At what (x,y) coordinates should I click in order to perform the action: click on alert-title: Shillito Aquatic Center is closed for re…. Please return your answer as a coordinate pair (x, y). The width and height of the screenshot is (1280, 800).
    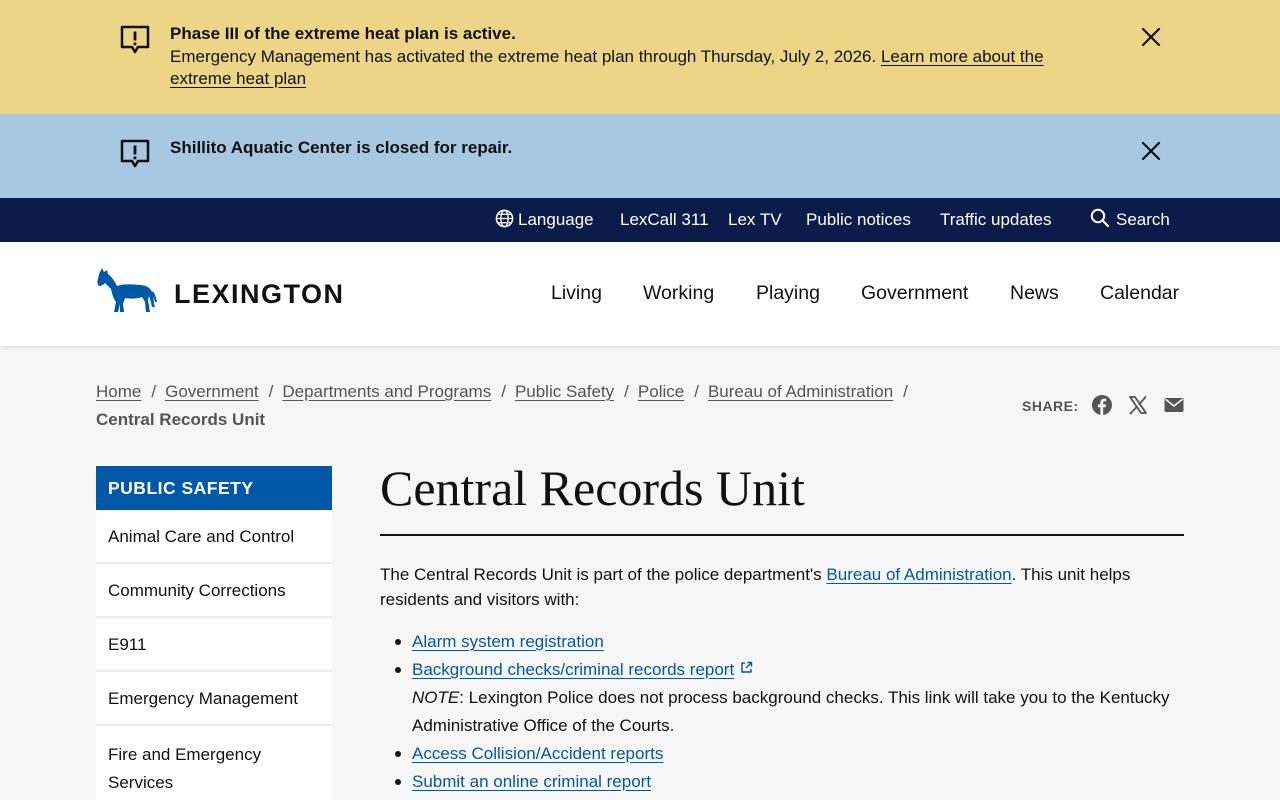
    Looking at the image, I should click on (341, 147).